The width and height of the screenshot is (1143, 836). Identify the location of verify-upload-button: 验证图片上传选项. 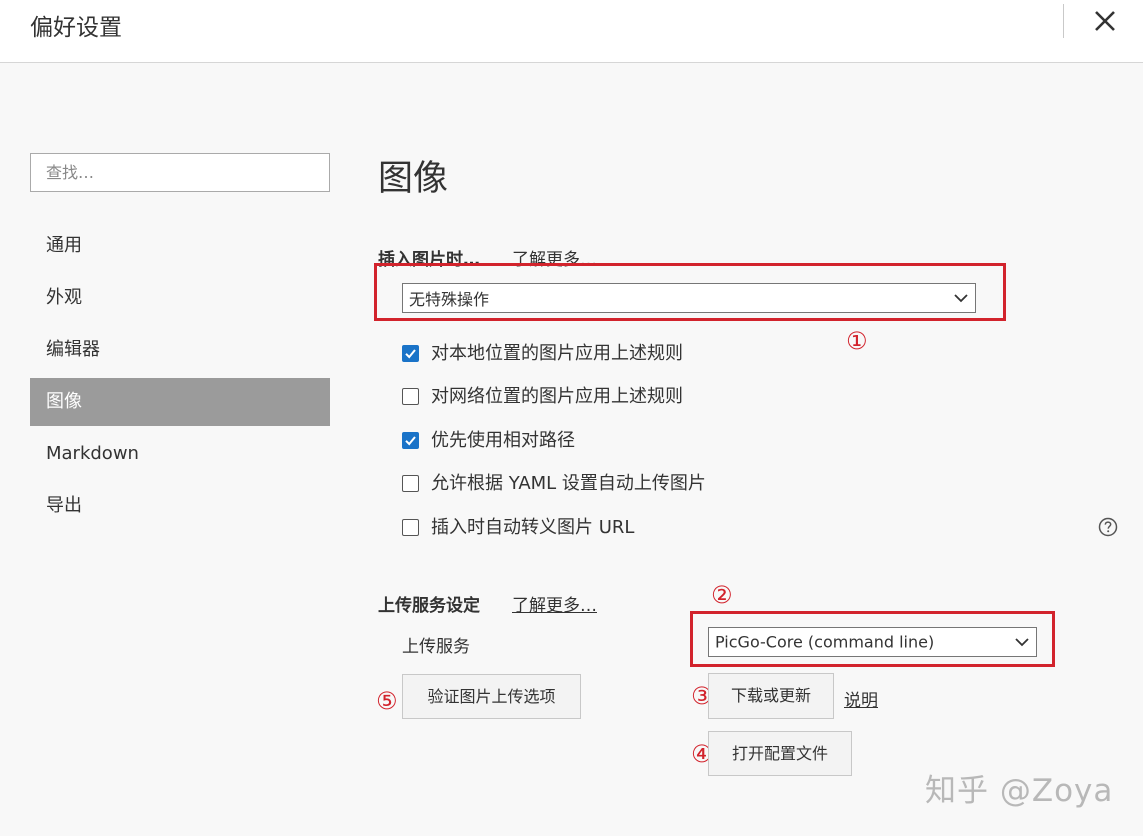
(491, 696).